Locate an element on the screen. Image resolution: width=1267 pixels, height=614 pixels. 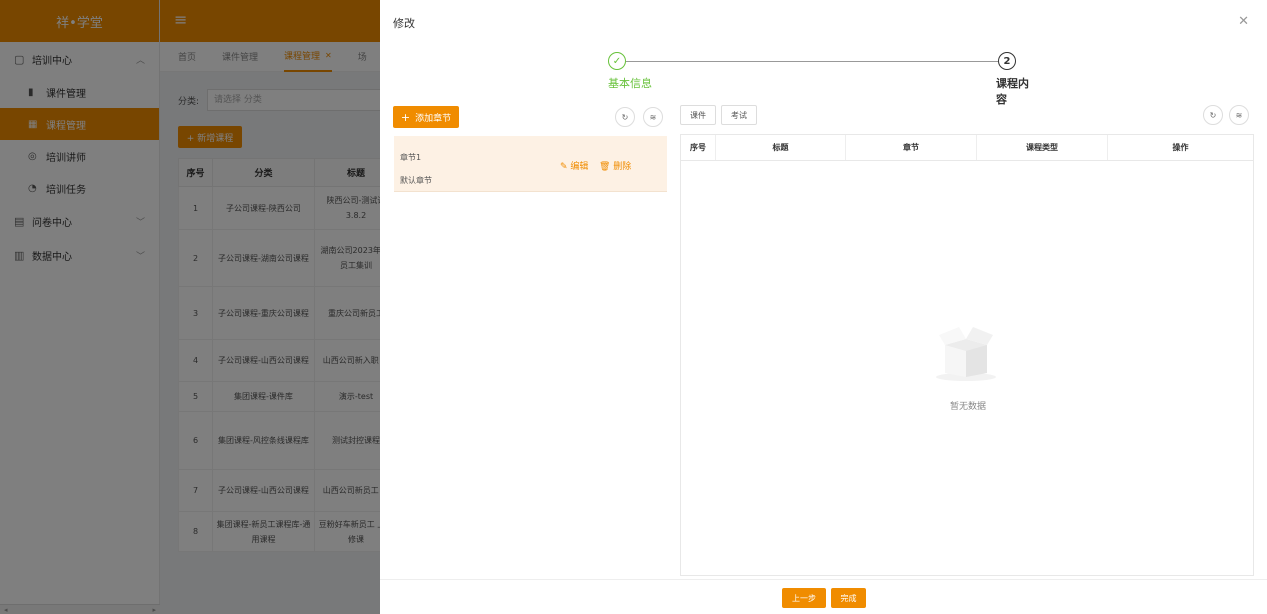
empty-text: 暂无数据 is located at coordinates (967, 407).